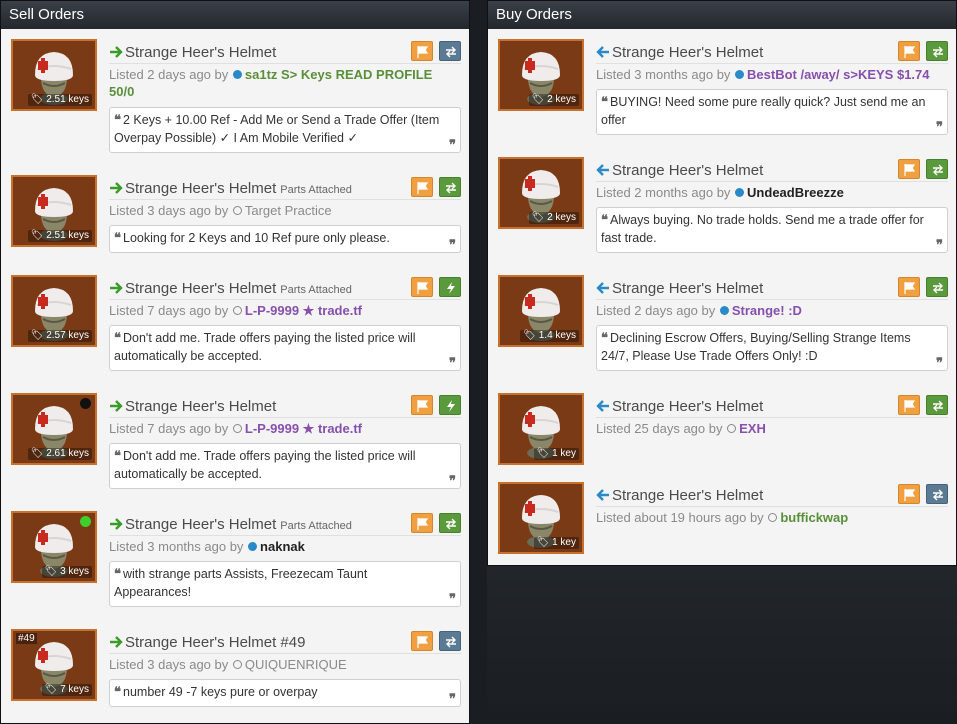  I want to click on item-image: 🏷 1.4 keys, so click(541, 311).